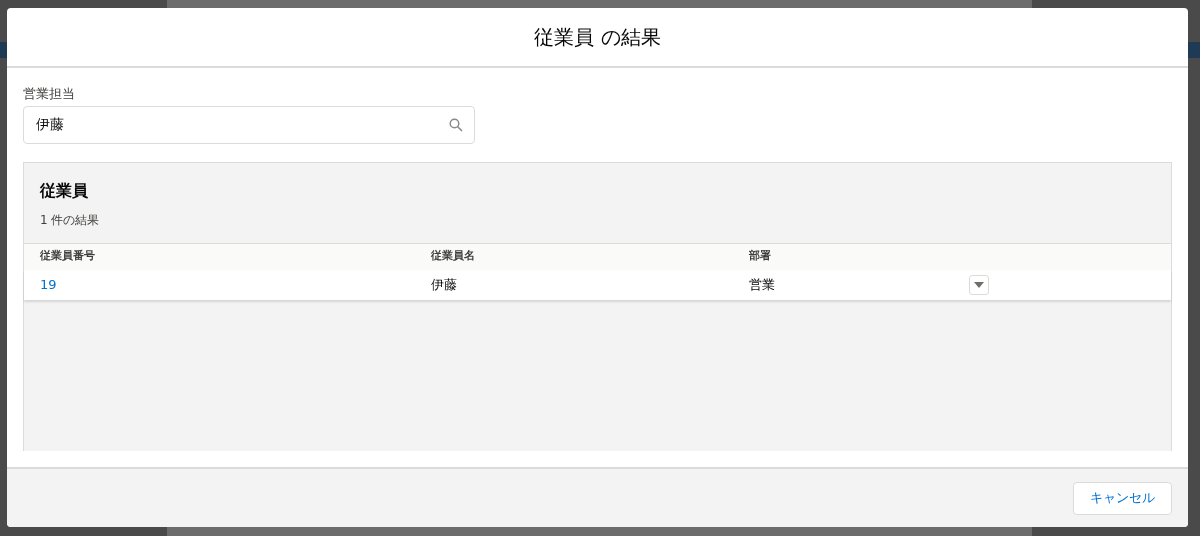 Image resolution: width=1200 pixels, height=536 pixels. What do you see at coordinates (249, 124) in the screenshot?
I see `search-field: 伊藤` at bounding box center [249, 124].